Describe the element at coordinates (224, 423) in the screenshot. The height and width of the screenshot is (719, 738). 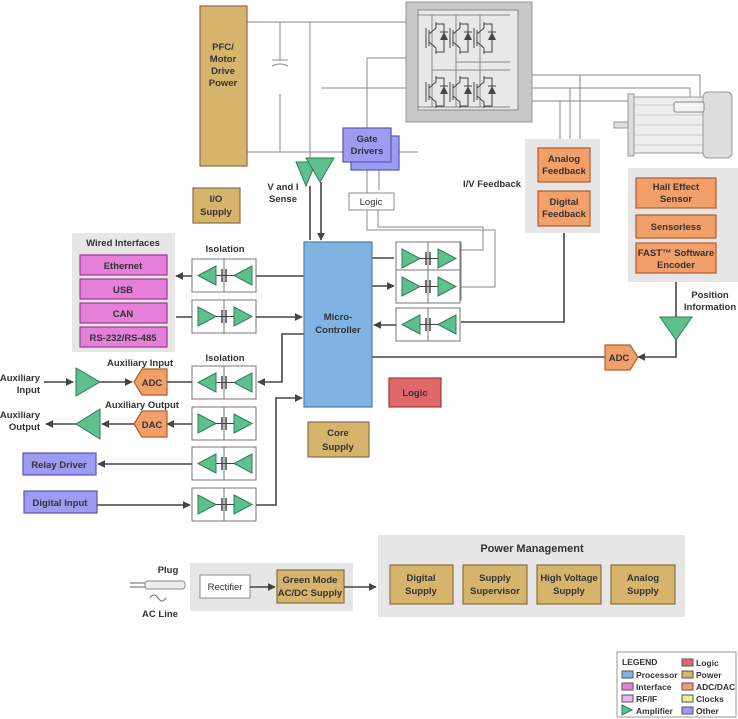
I see `isolator-aux-output` at that location.